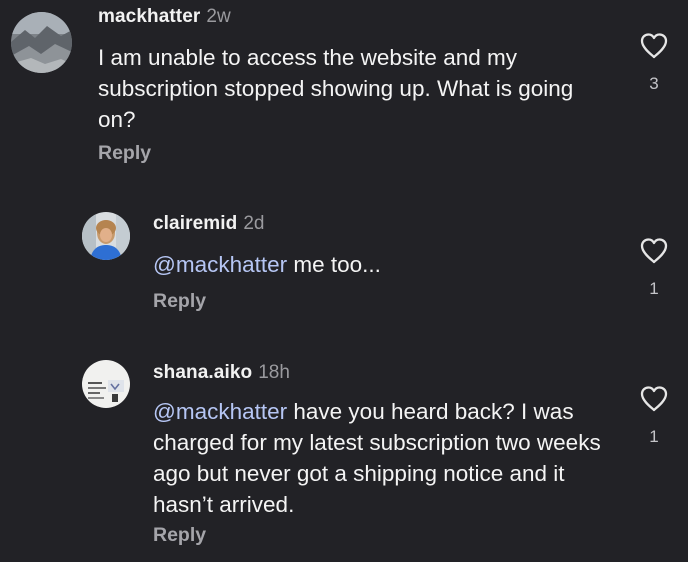 The image size is (688, 562). Describe the element at coordinates (41, 42) in the screenshot. I see `avatar-mackhatter` at that location.